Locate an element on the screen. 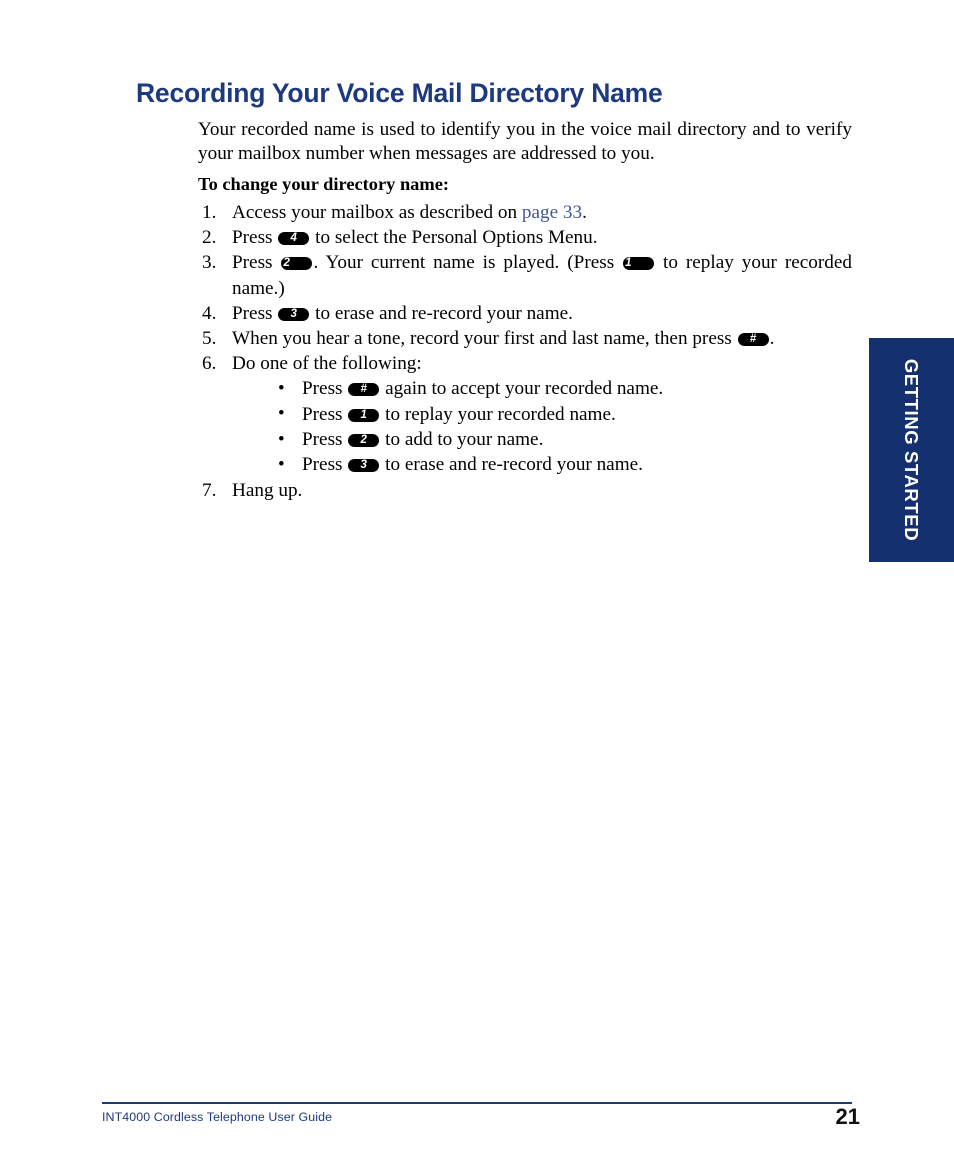 The height and width of the screenshot is (1159, 954). step-number: 7. is located at coordinates (209, 490).